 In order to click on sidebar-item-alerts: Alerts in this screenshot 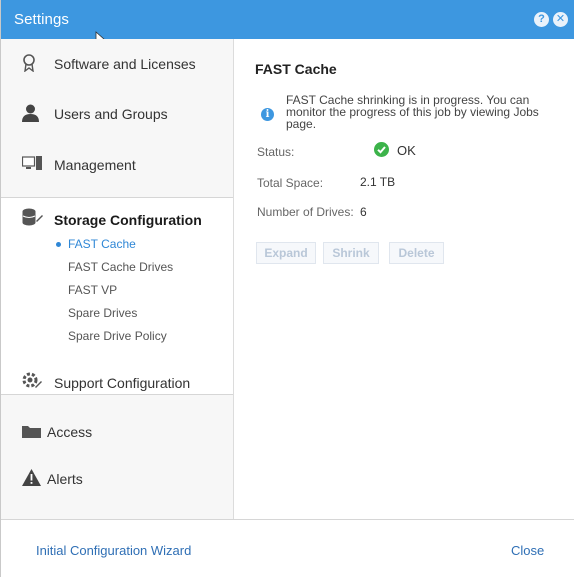, I will do `click(117, 479)`.